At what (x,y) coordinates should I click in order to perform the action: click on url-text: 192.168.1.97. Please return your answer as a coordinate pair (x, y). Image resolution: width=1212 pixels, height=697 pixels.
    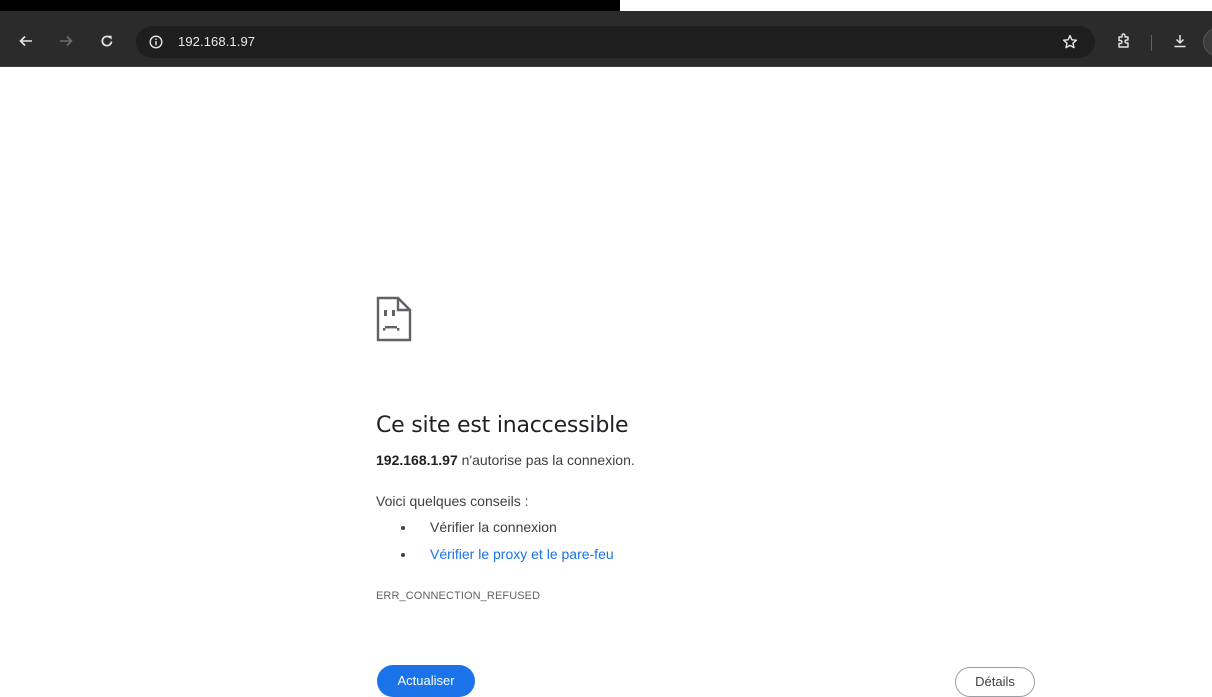
    Looking at the image, I should click on (216, 41).